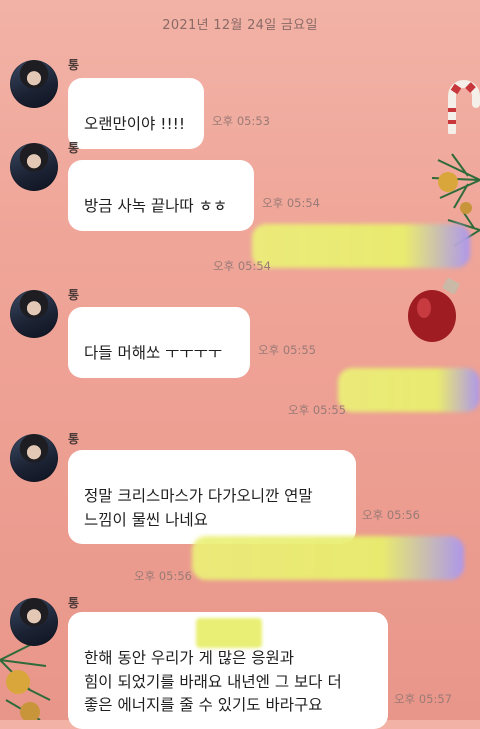 The width and height of the screenshot is (480, 729). Describe the element at coordinates (317, 410) in the screenshot. I see `sent-time: 오후 05:55` at that location.